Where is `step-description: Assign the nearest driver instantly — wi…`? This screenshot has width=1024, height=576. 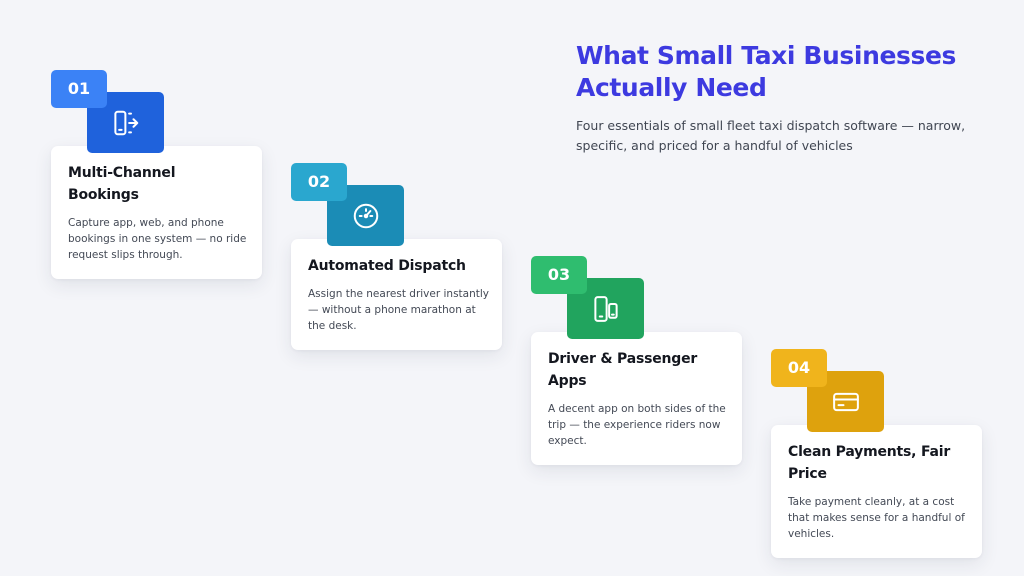
step-description: Assign the nearest driver instantly — wi… is located at coordinates (399, 310).